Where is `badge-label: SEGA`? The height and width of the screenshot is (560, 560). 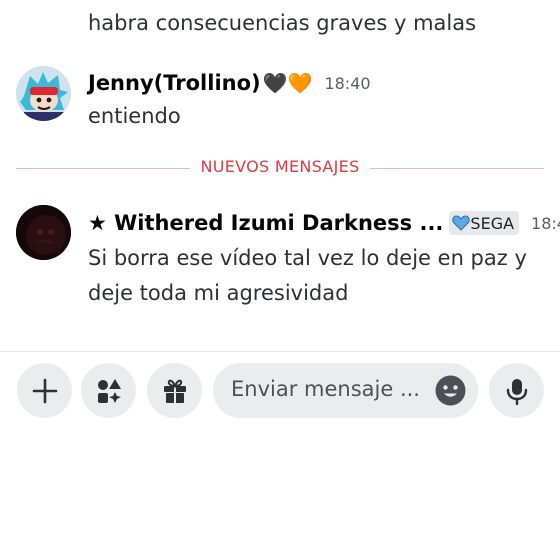
badge-label: SEGA is located at coordinates (492, 223).